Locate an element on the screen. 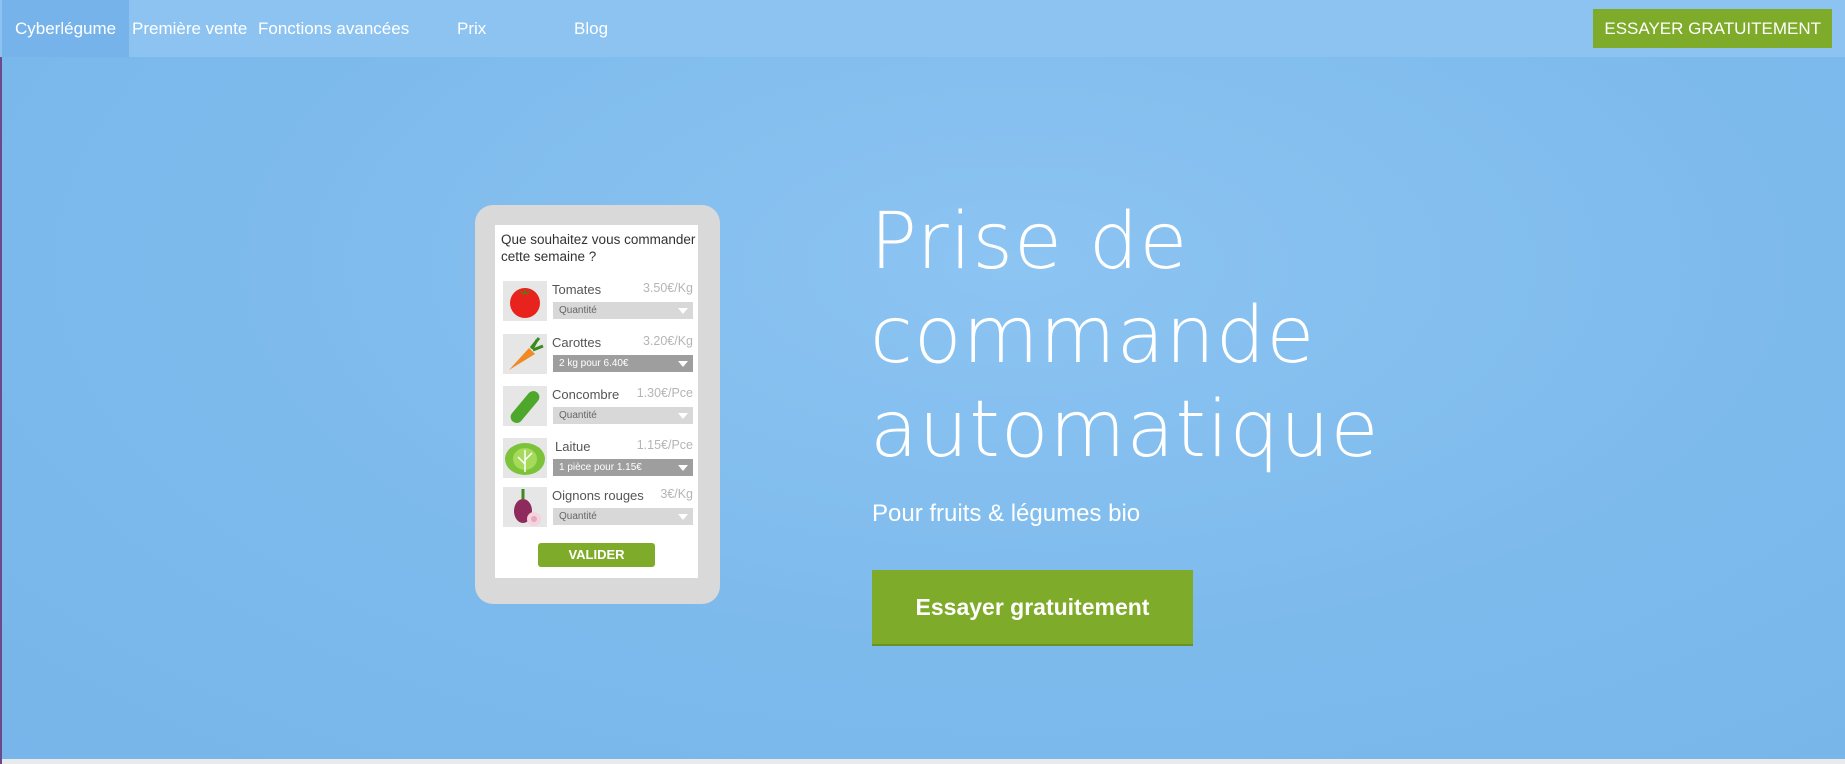 The height and width of the screenshot is (764, 1845). window-edge is located at coordinates (1, 382).